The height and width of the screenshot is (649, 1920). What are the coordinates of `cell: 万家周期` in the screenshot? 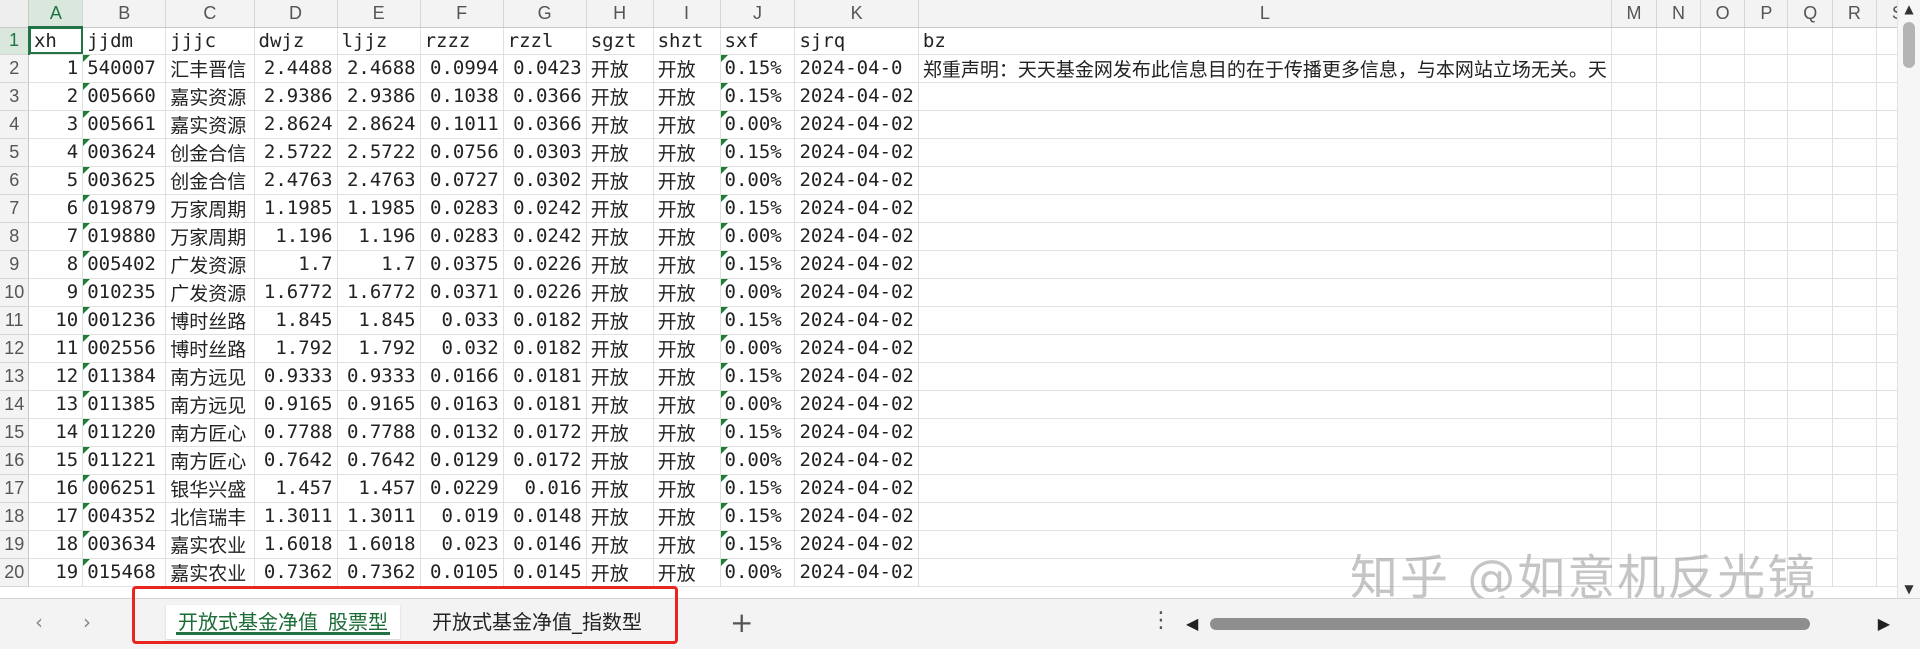 It's located at (210, 236).